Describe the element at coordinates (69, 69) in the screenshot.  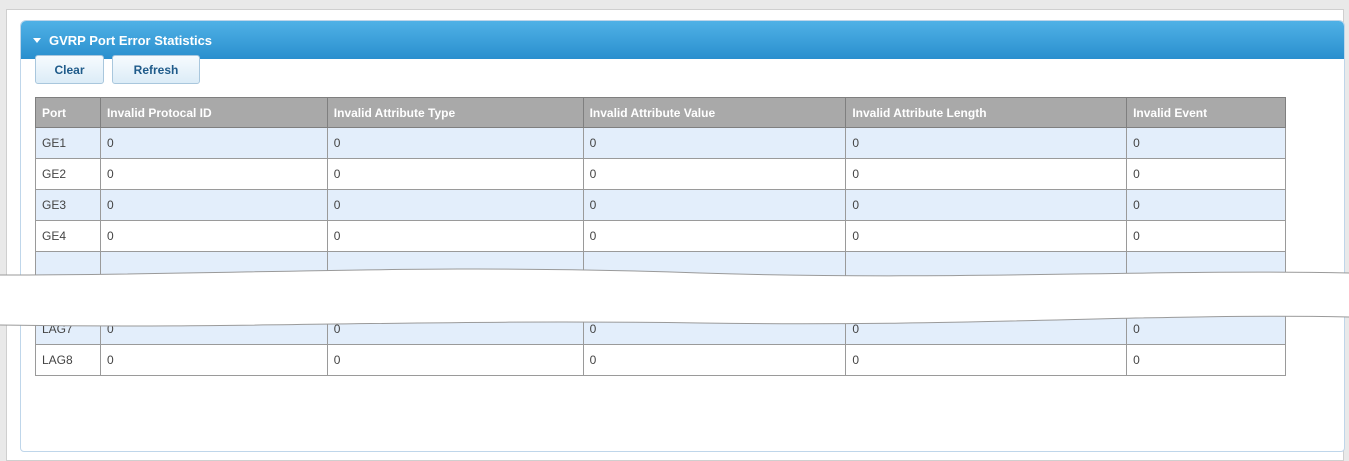
I see `clear-button: Clear` at that location.